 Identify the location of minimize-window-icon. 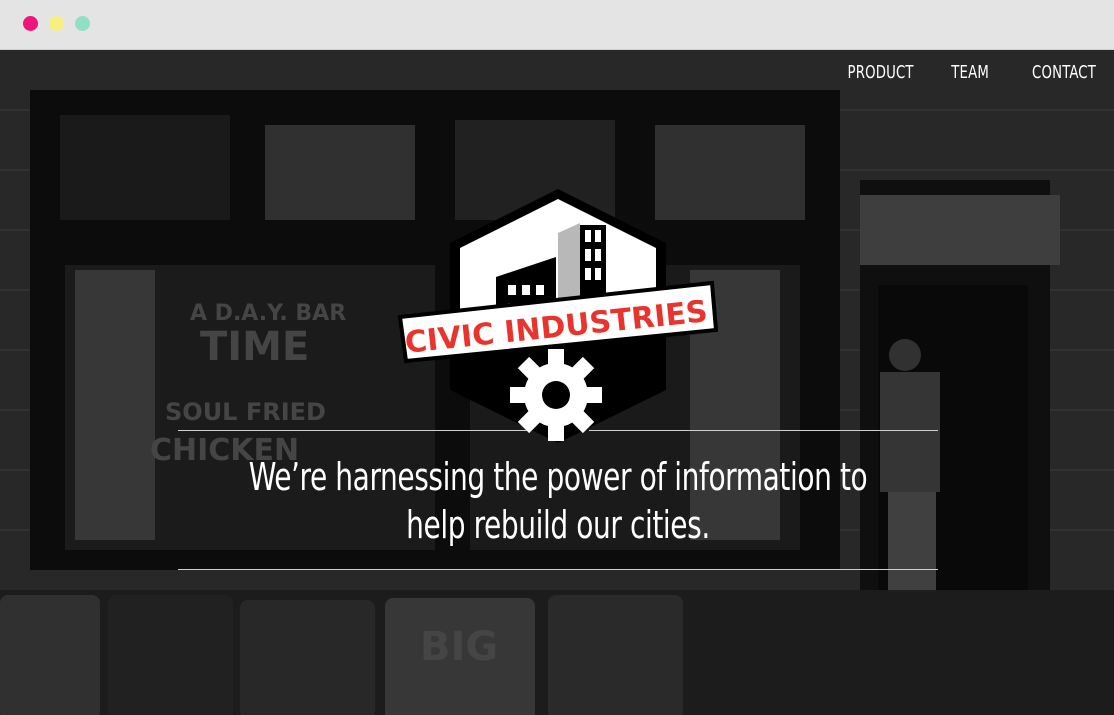
(56, 23).